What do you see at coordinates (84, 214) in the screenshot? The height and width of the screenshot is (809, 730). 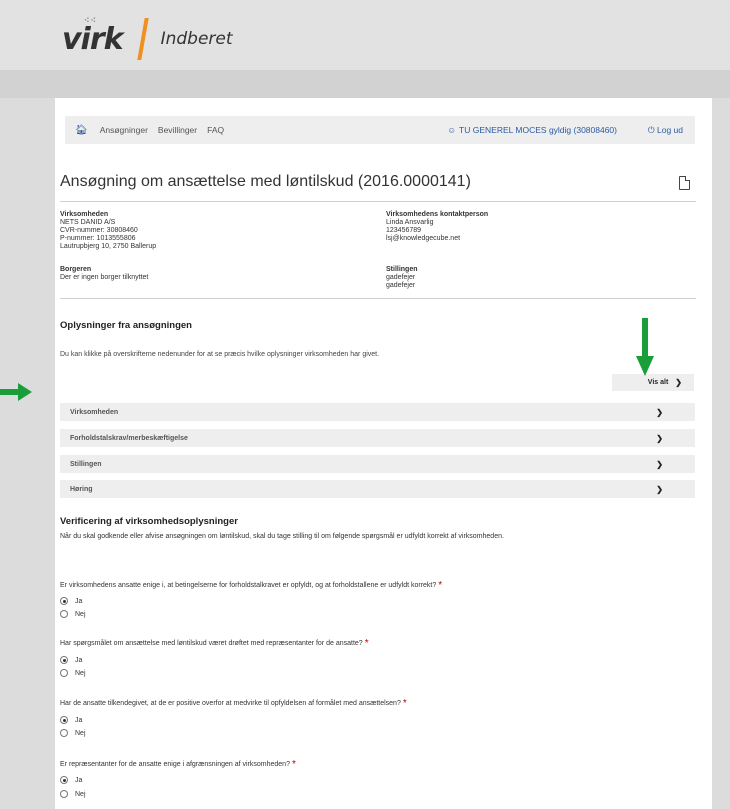 I see `company-label: Virksomheden` at bounding box center [84, 214].